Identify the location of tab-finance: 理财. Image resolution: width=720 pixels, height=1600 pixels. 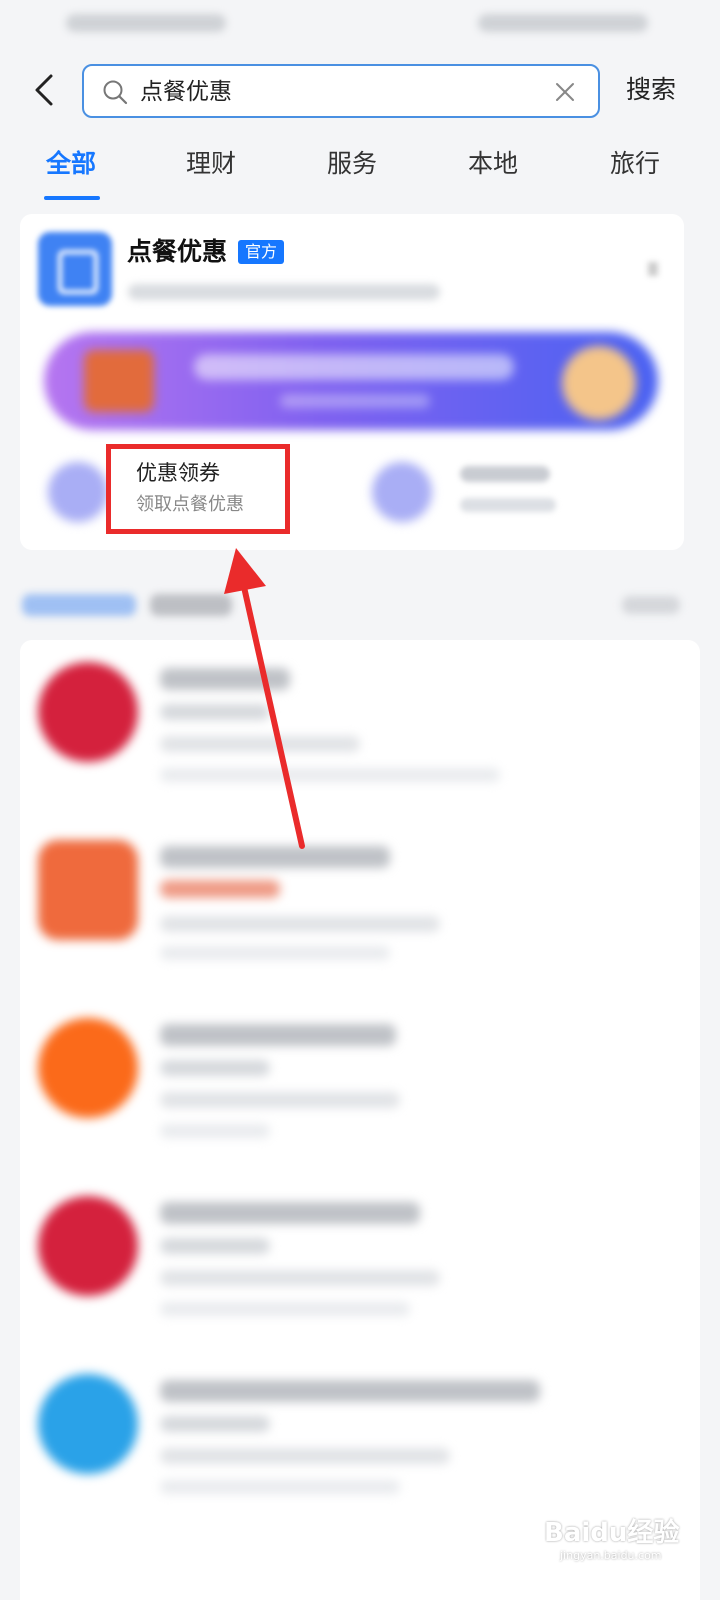
(211, 164).